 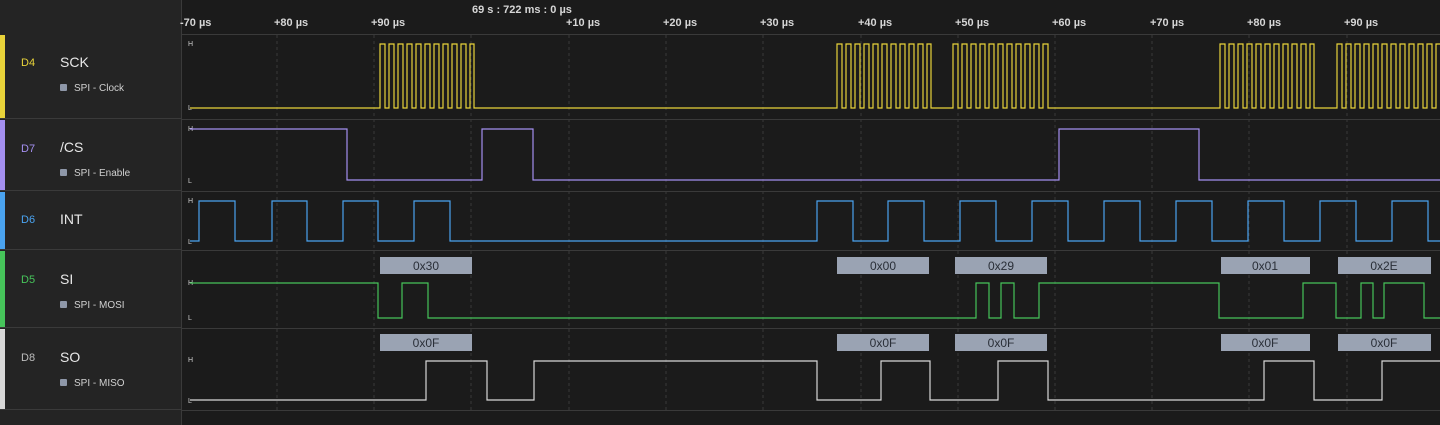 I want to click on svg-text: 0x01, so click(x=1265, y=266).